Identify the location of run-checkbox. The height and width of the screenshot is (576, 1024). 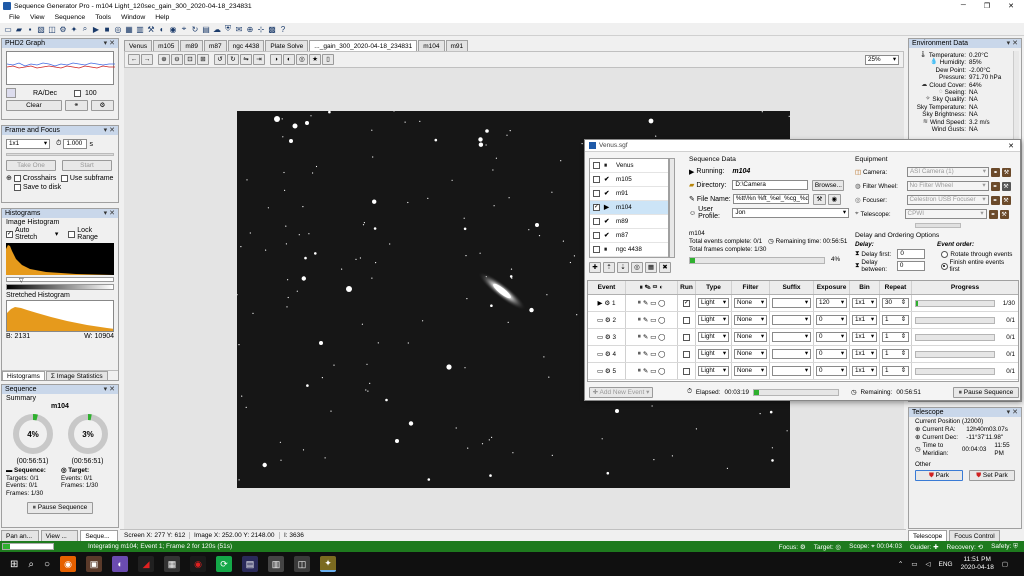
(686, 371).